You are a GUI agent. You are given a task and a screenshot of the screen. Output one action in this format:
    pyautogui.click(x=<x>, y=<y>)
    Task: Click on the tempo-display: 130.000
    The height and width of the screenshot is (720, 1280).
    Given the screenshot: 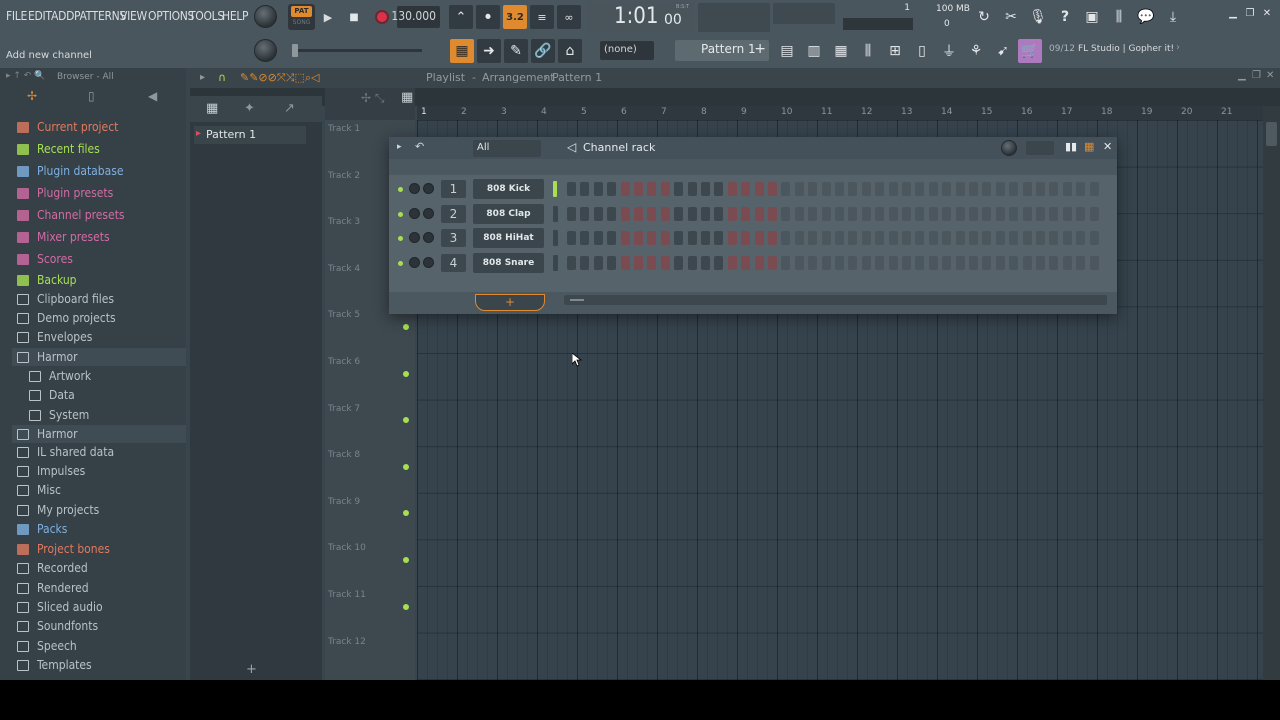 What is the action you would take?
    pyautogui.click(x=415, y=17)
    